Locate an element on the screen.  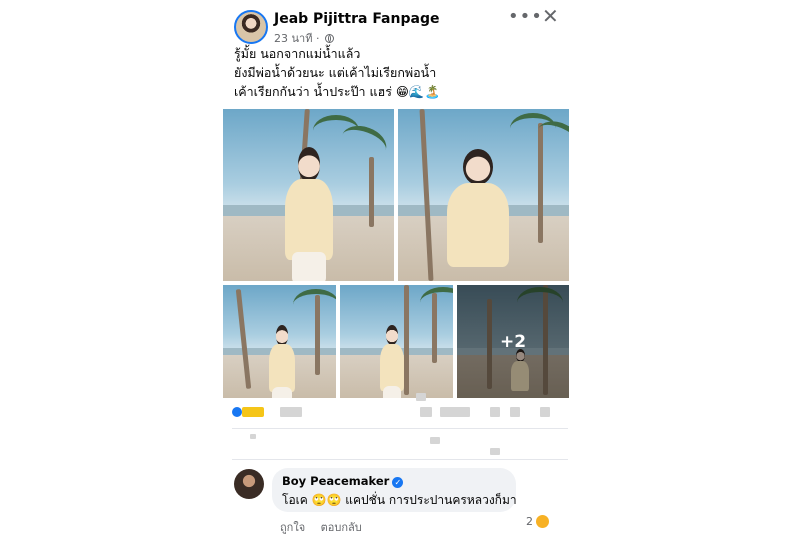
verified-badge-icon: ✓ is located at coordinates (398, 482).